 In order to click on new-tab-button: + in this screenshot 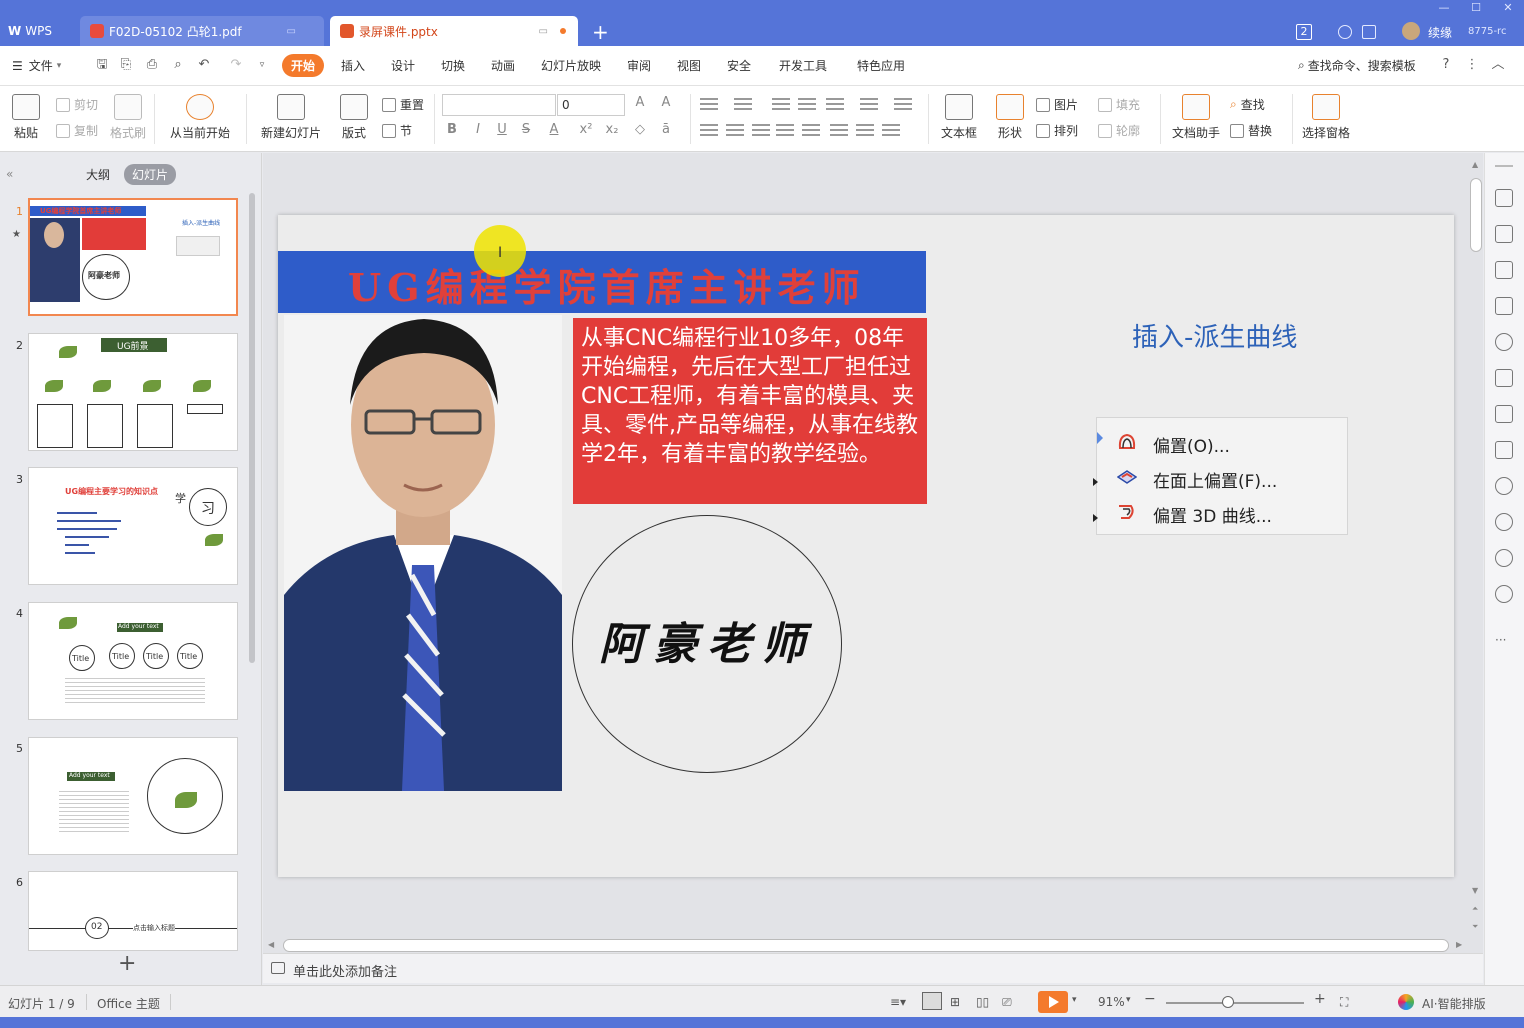, I will do `click(600, 32)`.